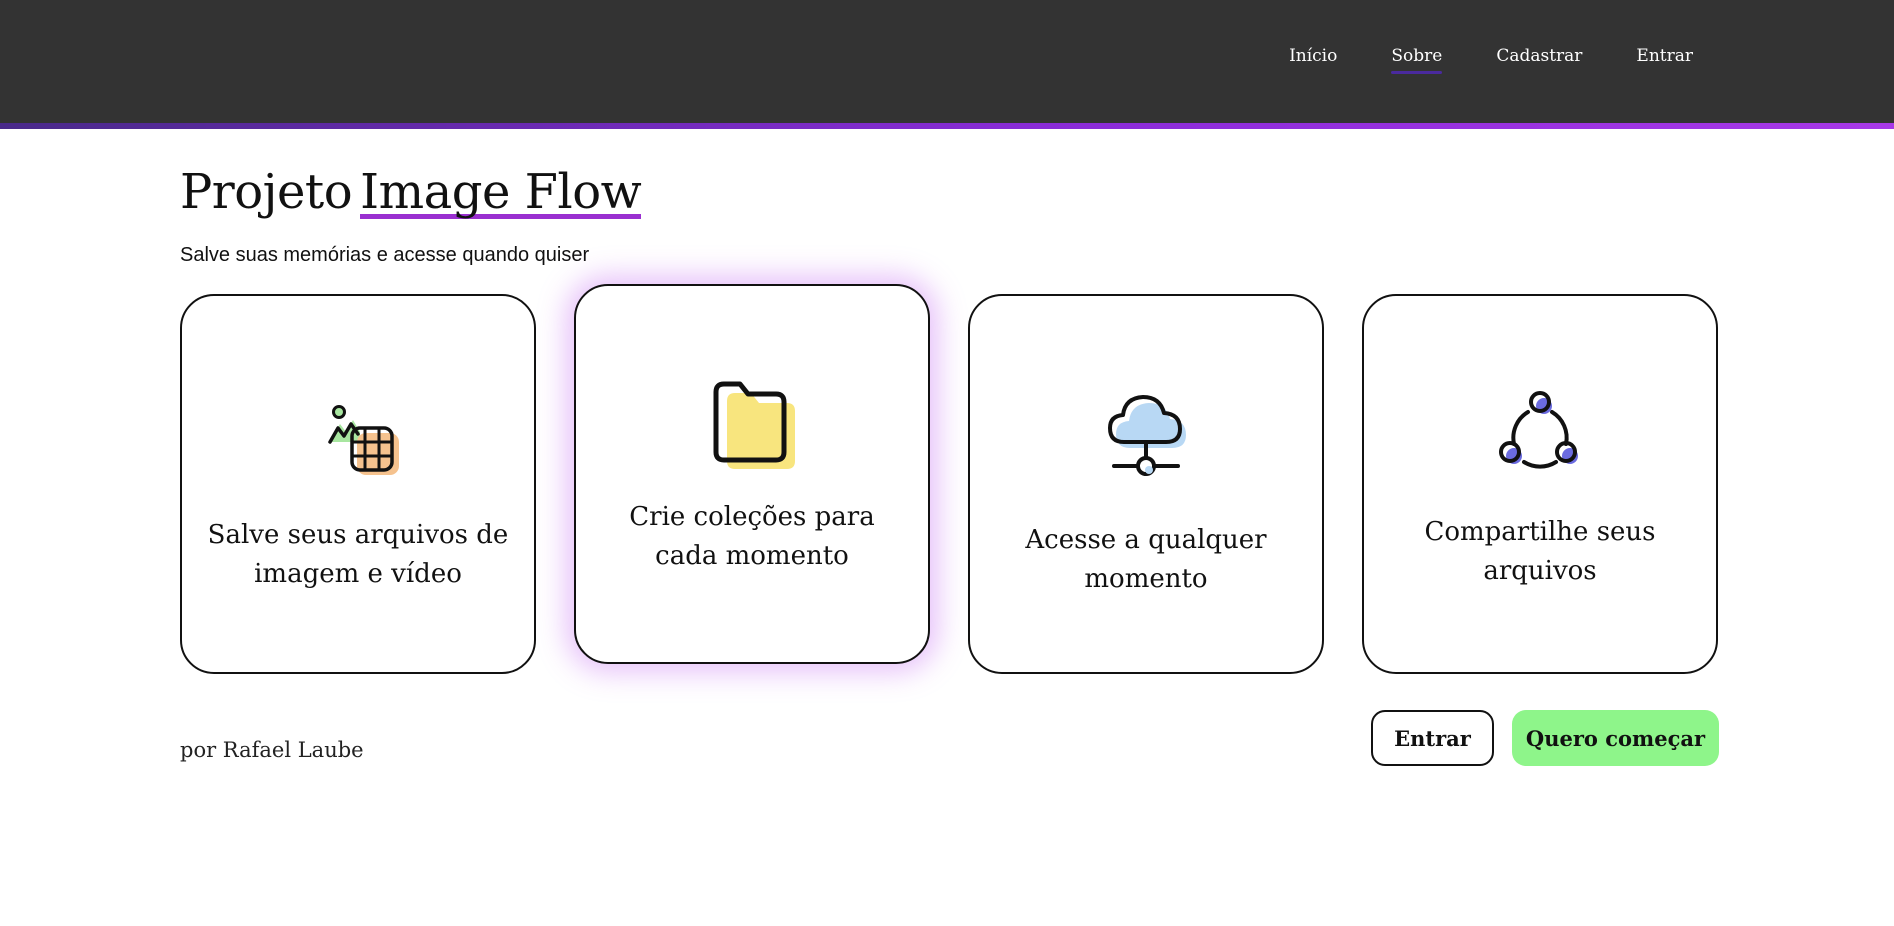  I want to click on get-started-button: Quero começar, so click(1615, 738).